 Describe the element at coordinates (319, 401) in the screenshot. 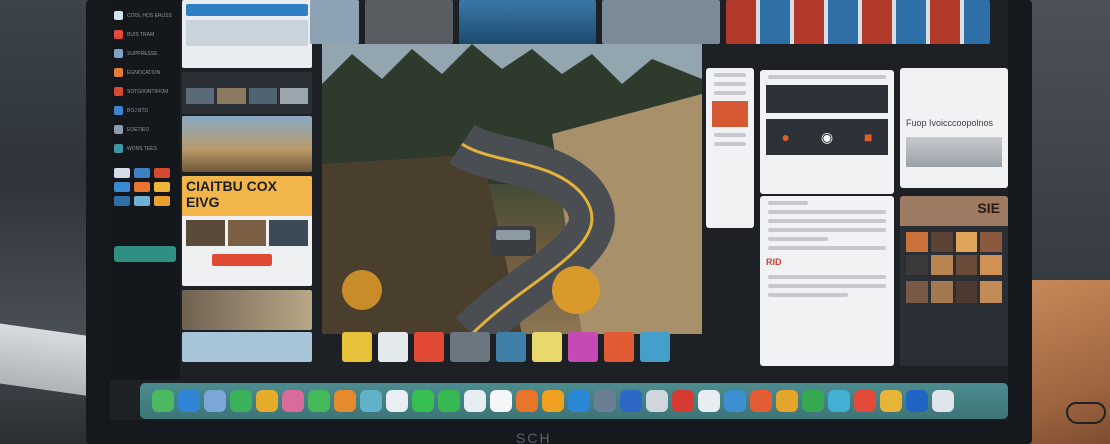

I see `facetime-icon` at that location.